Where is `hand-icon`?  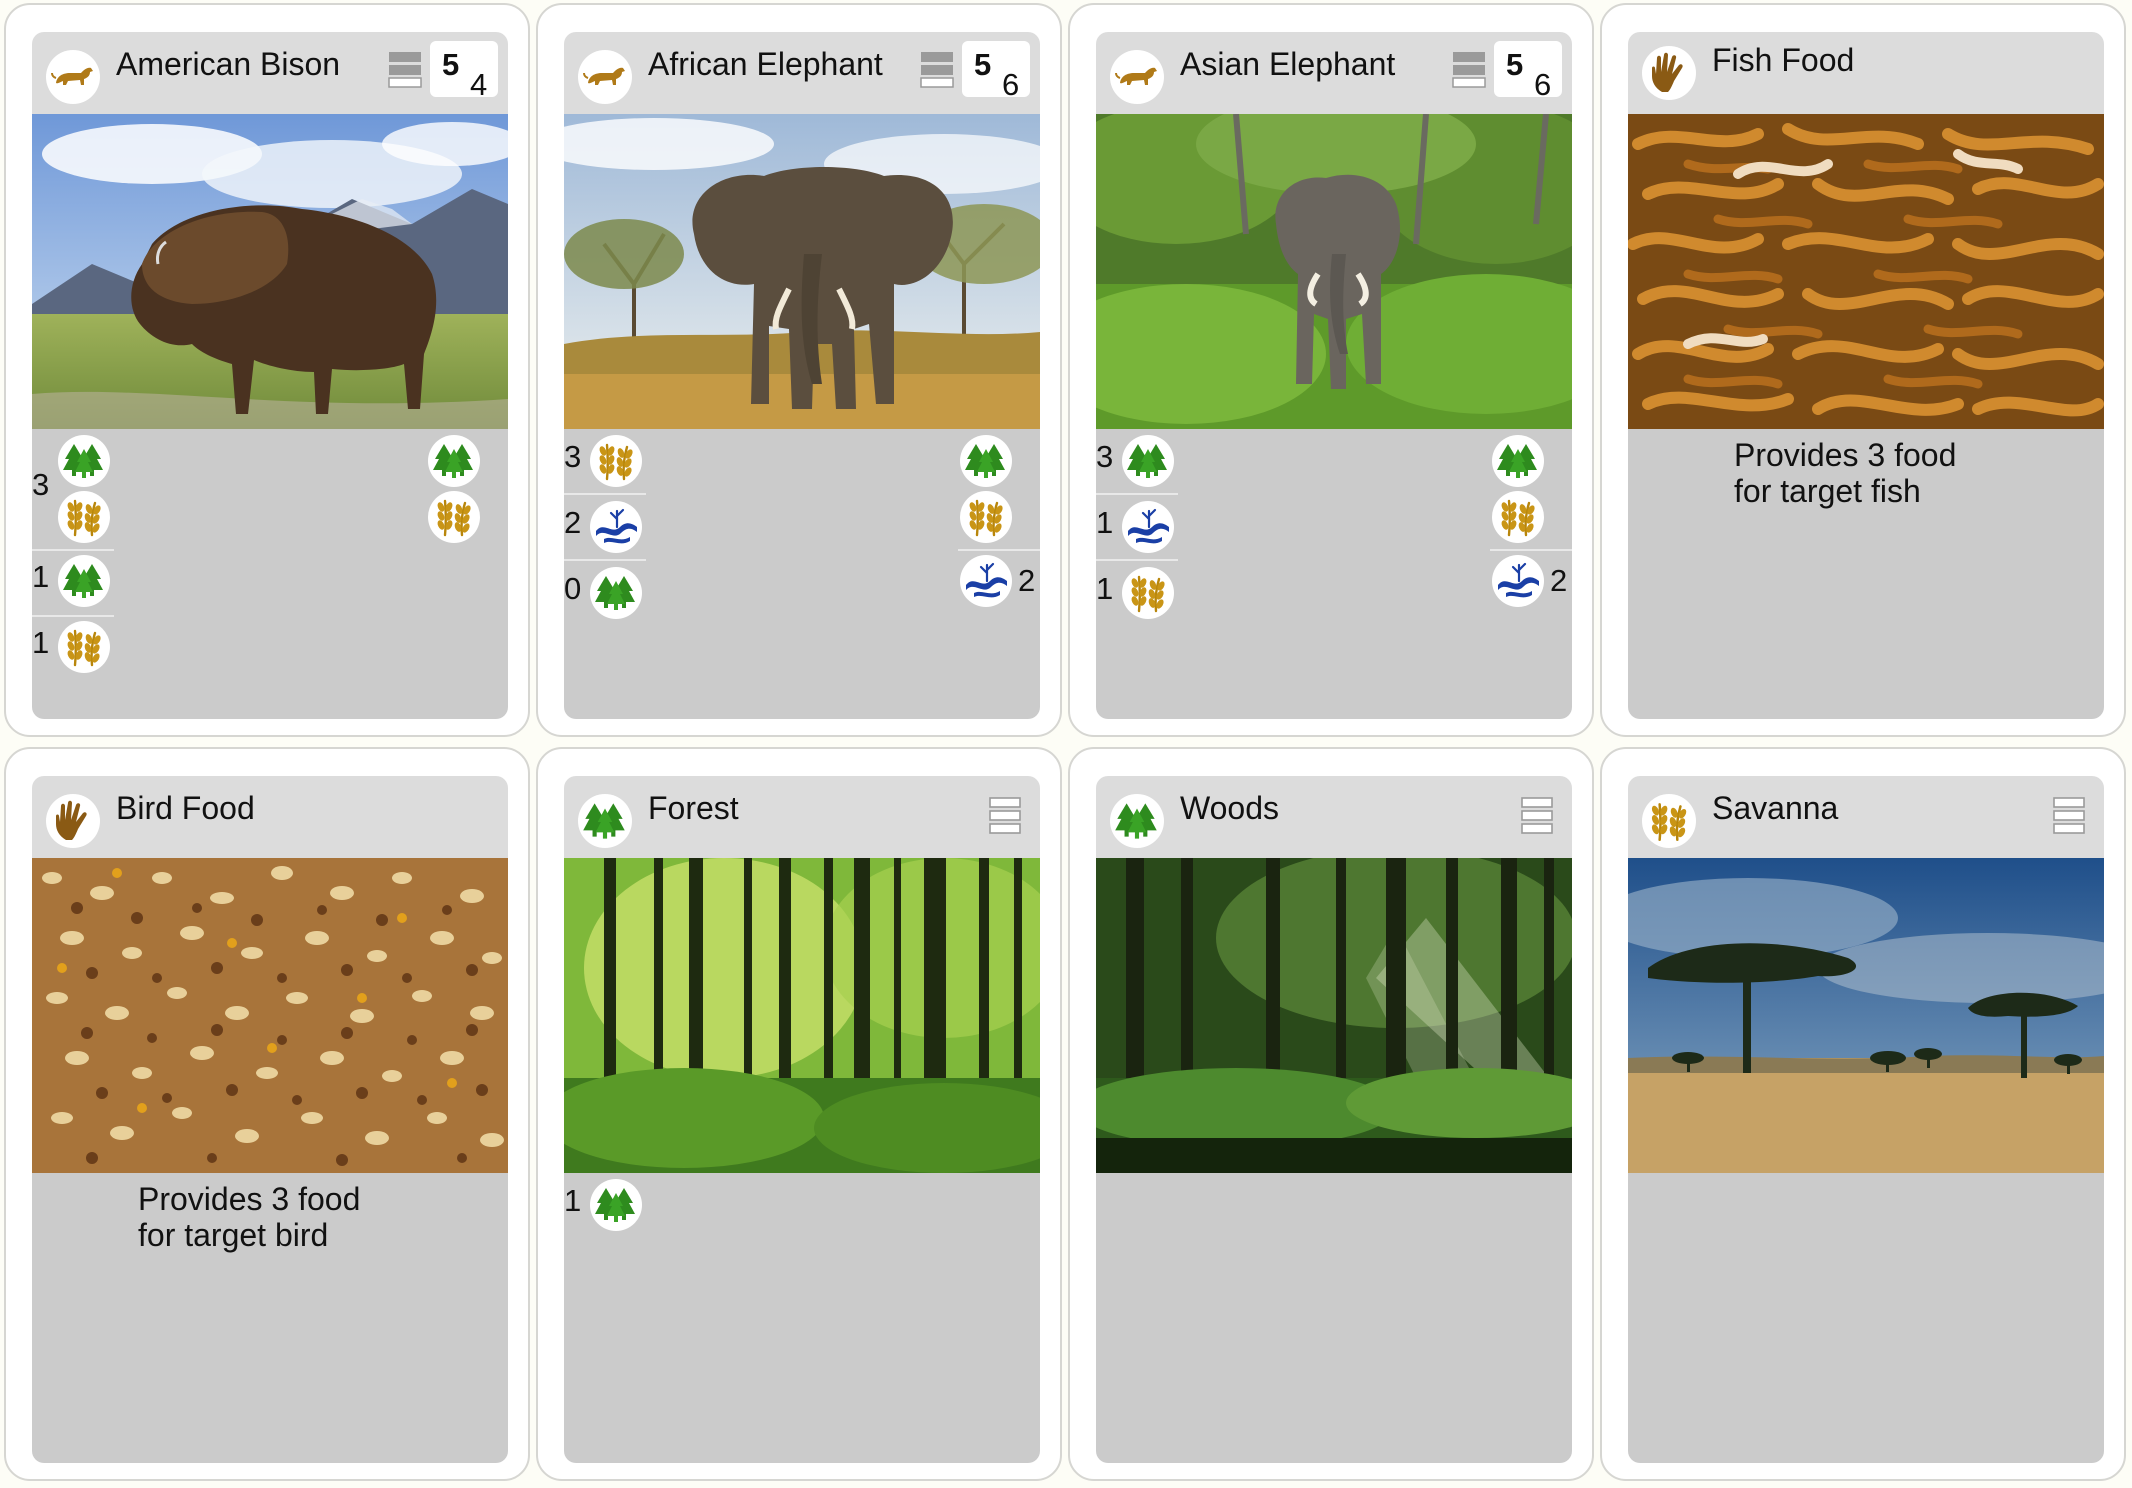 hand-icon is located at coordinates (1669, 73).